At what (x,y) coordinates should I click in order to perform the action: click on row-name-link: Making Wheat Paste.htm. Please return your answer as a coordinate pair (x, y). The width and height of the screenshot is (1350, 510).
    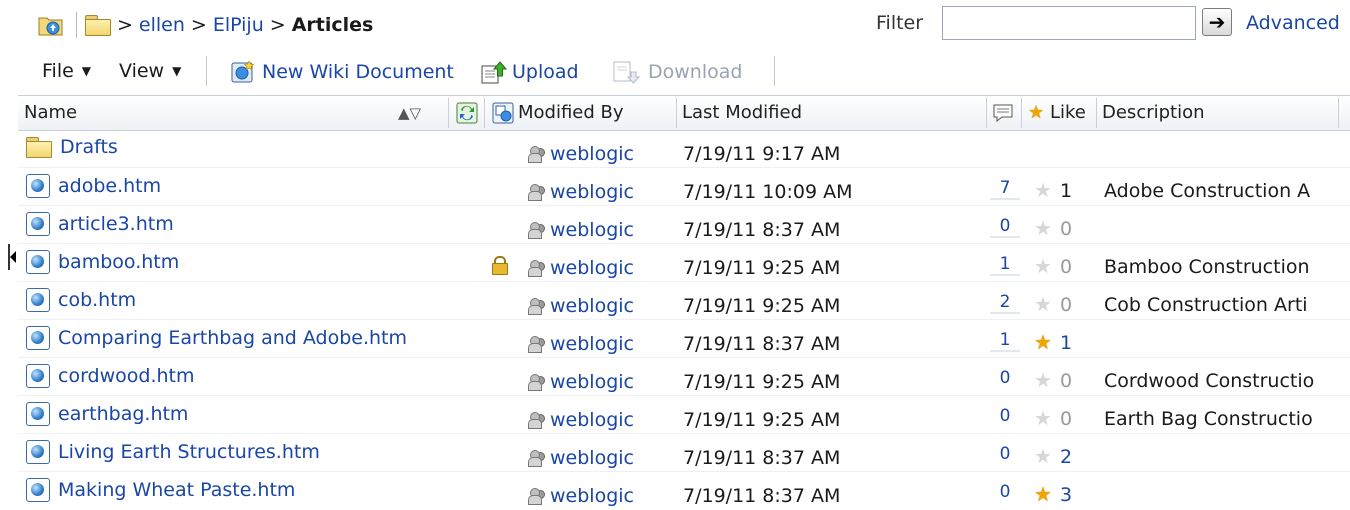
    Looking at the image, I should click on (176, 490).